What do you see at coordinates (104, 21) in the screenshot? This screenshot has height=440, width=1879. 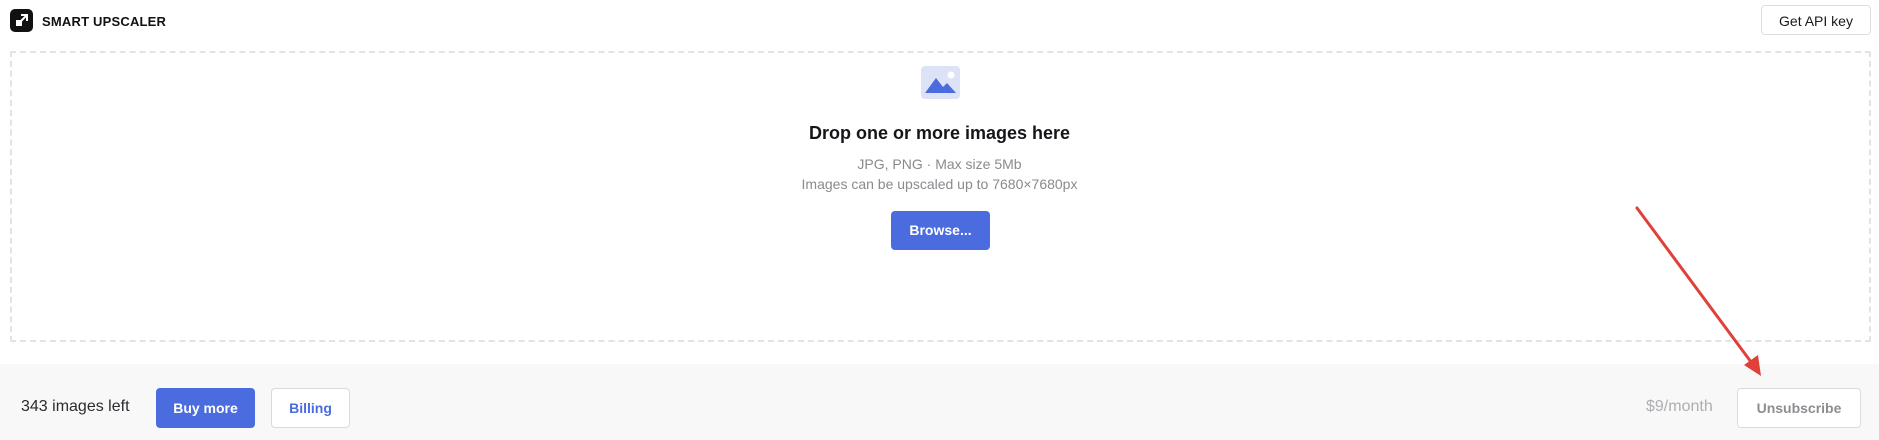 I see `brand-name: SMART UPSCALER` at bounding box center [104, 21].